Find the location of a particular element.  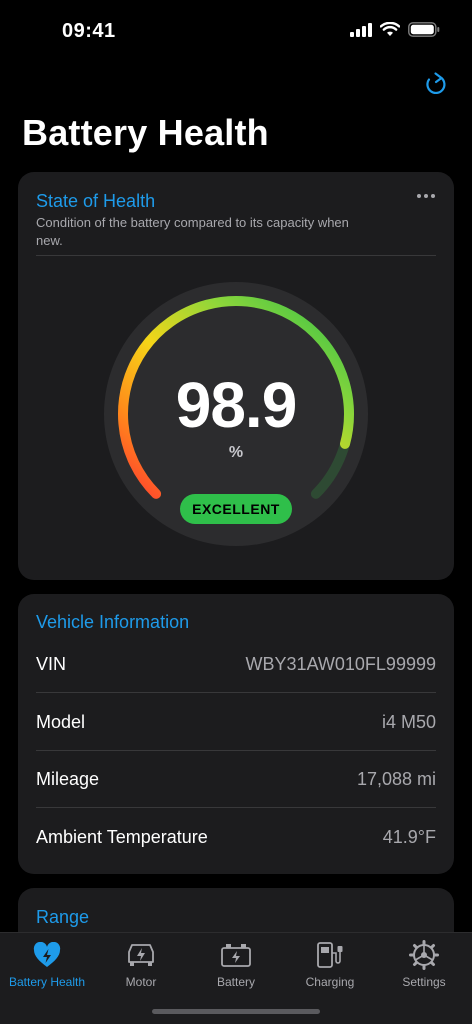

tab-battery-health: Battery Health is located at coordinates (47, 967).